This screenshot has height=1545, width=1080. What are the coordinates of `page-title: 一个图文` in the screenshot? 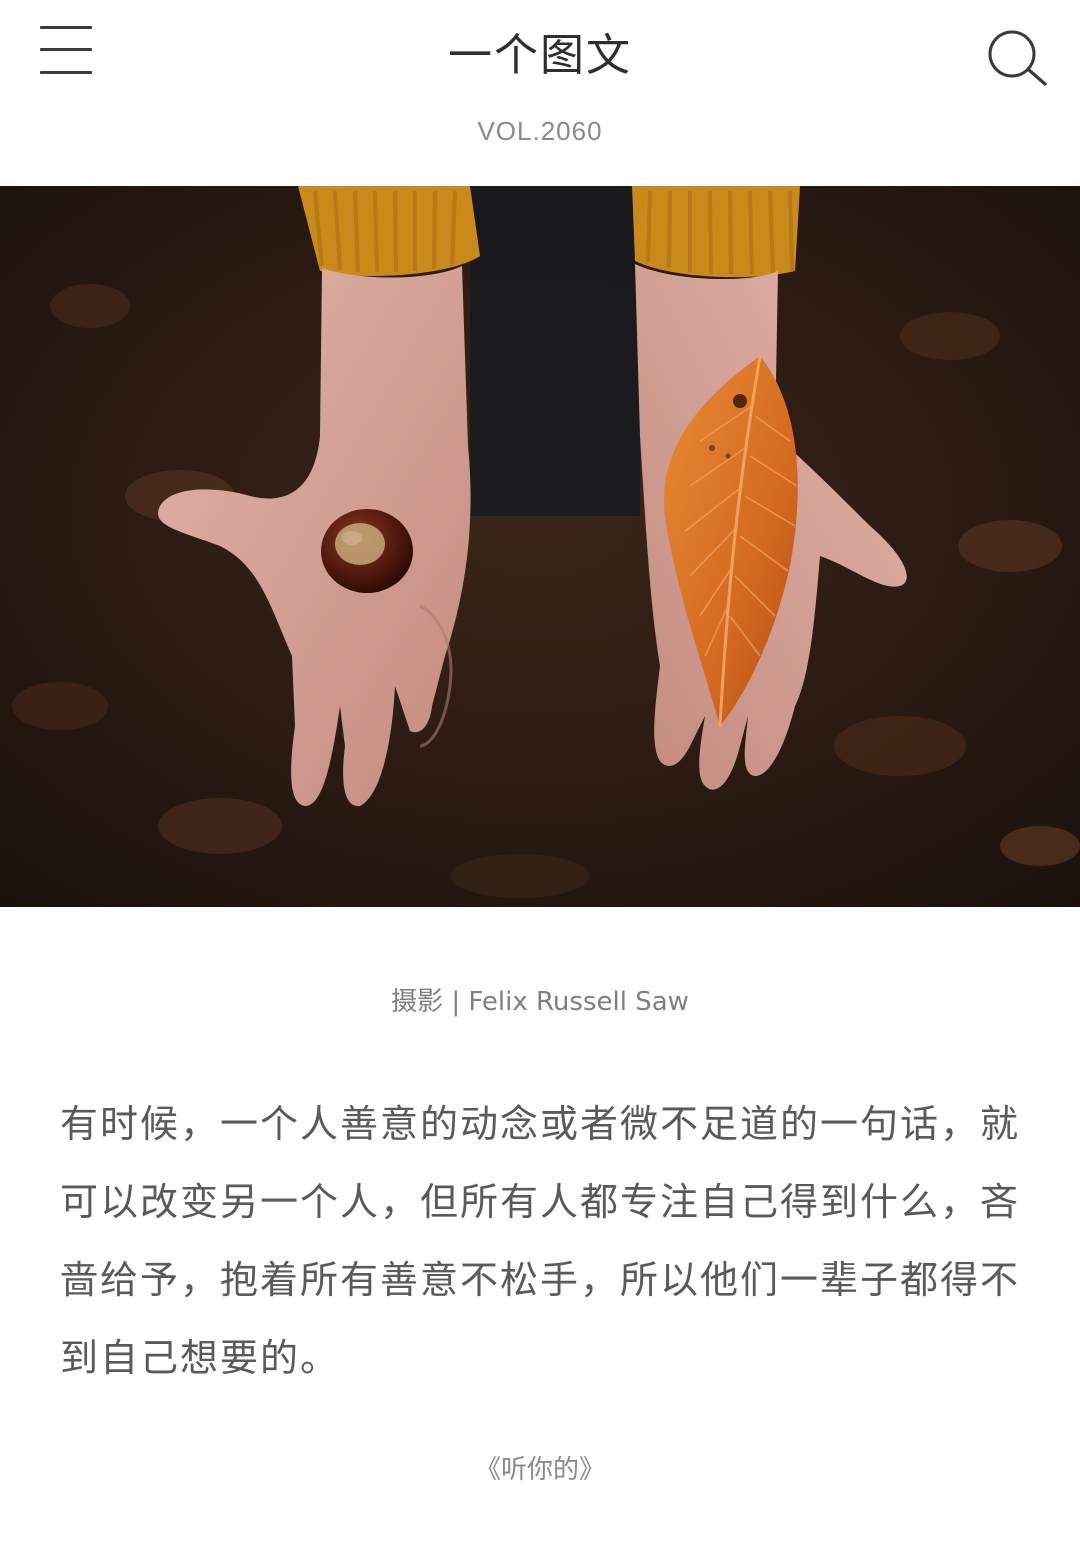 It's located at (540, 55).